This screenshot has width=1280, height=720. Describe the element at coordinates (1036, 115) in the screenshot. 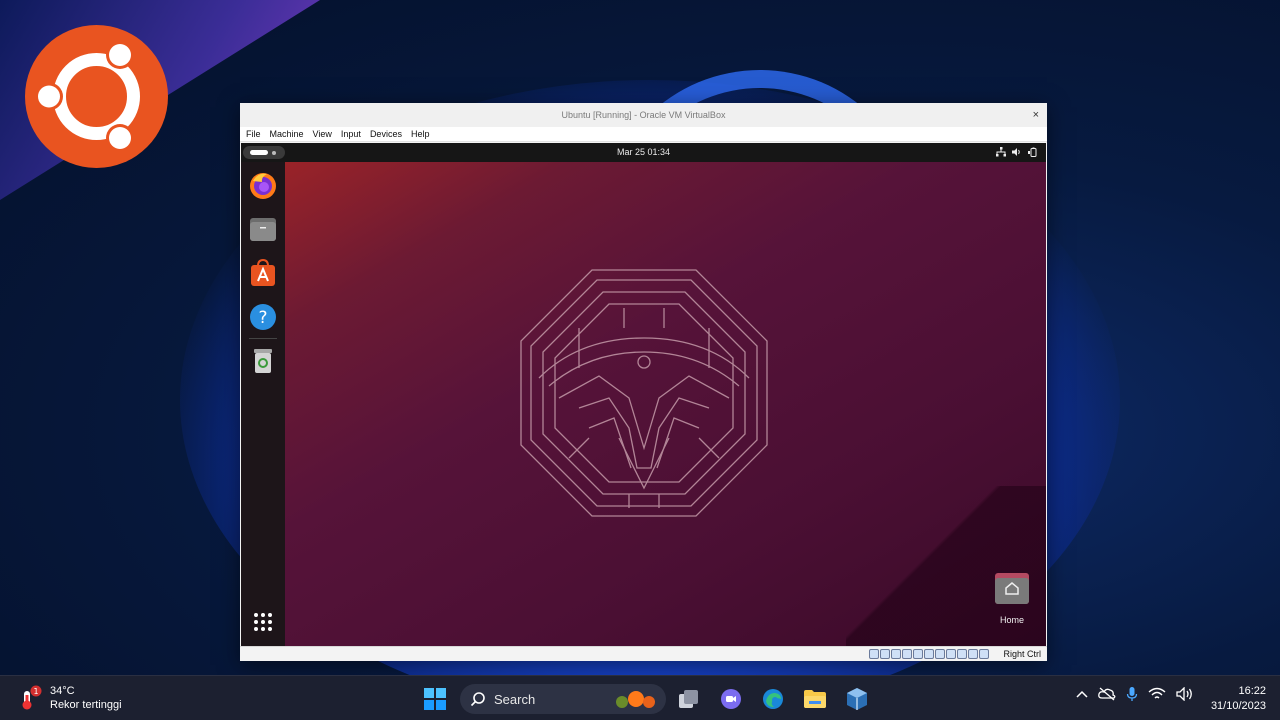

I see `close-button: ×` at that location.